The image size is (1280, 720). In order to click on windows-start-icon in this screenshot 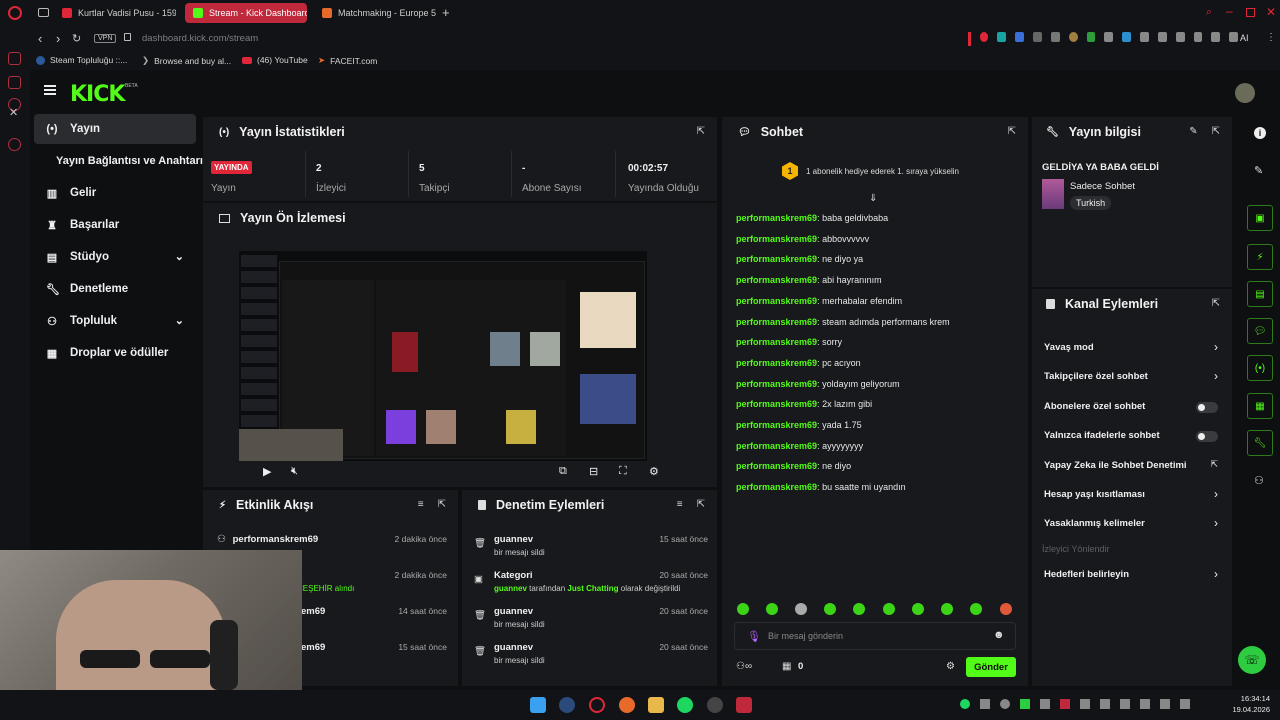, I will do `click(538, 705)`.